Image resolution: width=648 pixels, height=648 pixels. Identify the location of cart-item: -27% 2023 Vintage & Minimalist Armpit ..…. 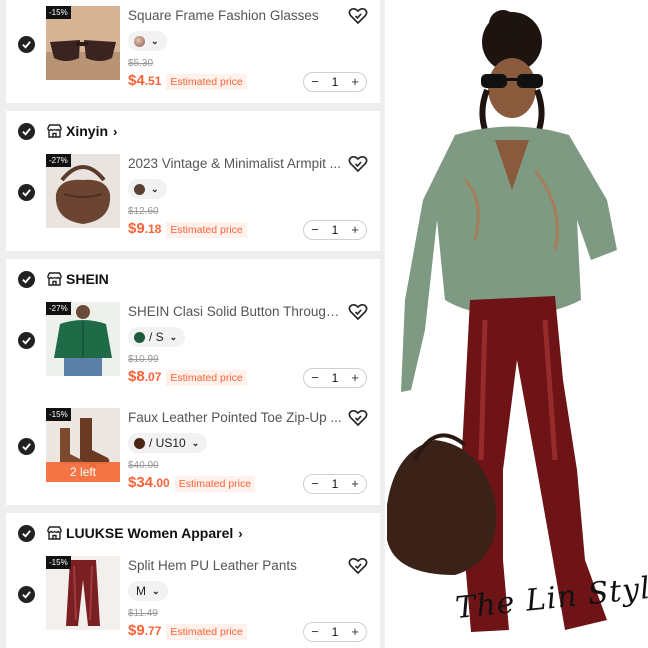
(193, 202).